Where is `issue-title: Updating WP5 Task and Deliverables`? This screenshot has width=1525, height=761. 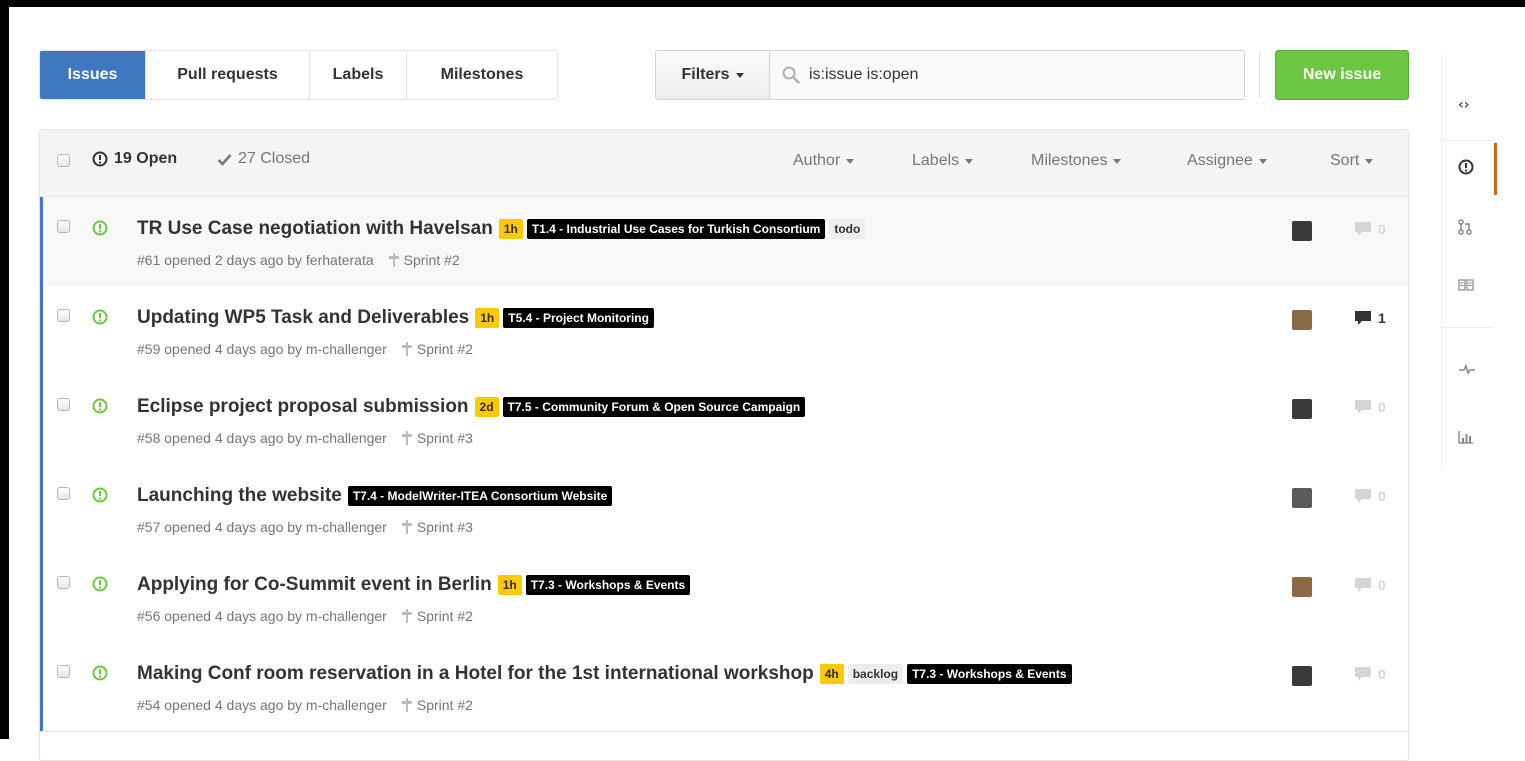 issue-title: Updating WP5 Task and Deliverables is located at coordinates (303, 318).